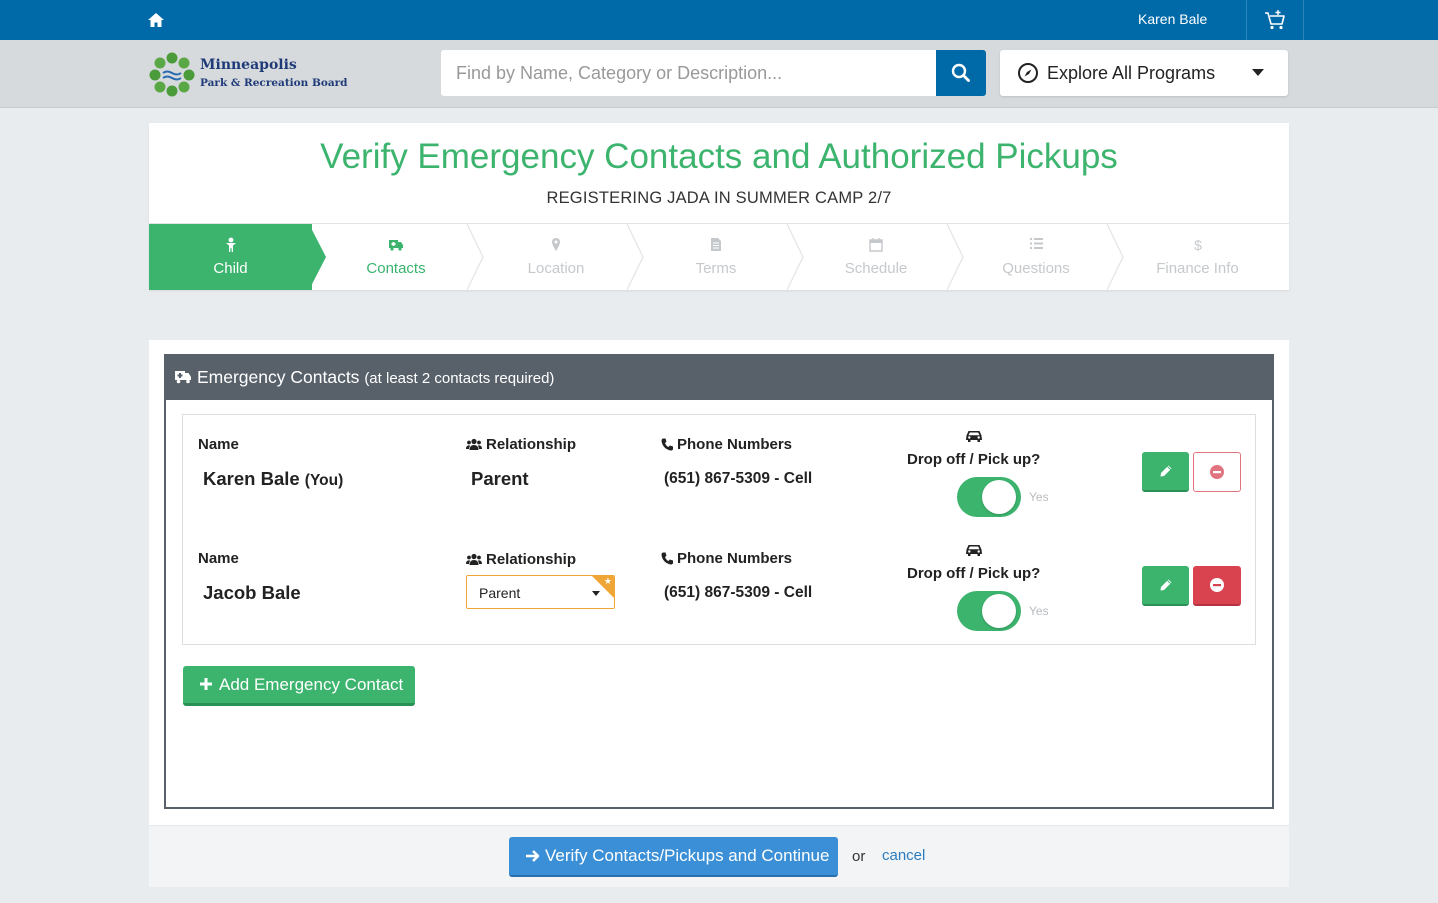 The image size is (1438, 903). Describe the element at coordinates (688, 73) in the screenshot. I see `search-input` at that location.